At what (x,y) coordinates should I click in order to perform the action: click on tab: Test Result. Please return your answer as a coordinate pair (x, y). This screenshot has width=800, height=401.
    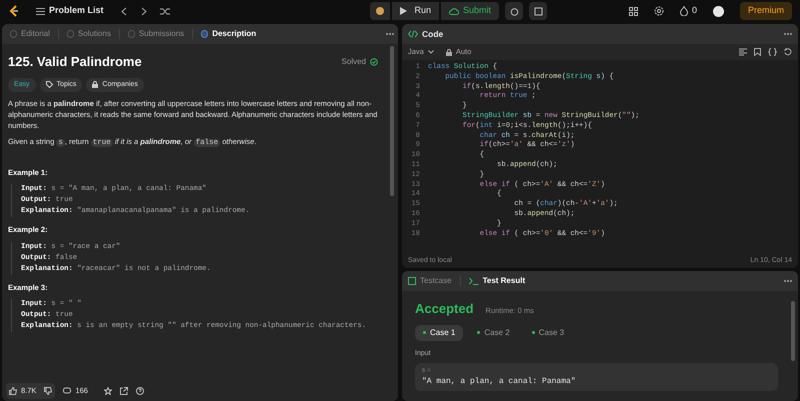
    Looking at the image, I should click on (497, 281).